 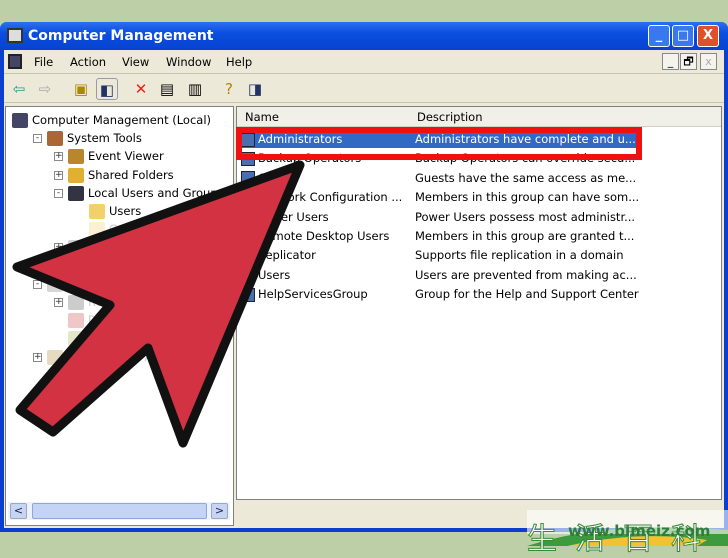 I want to click on watermark-url: www.bimeiz.com, so click(x=639, y=531).